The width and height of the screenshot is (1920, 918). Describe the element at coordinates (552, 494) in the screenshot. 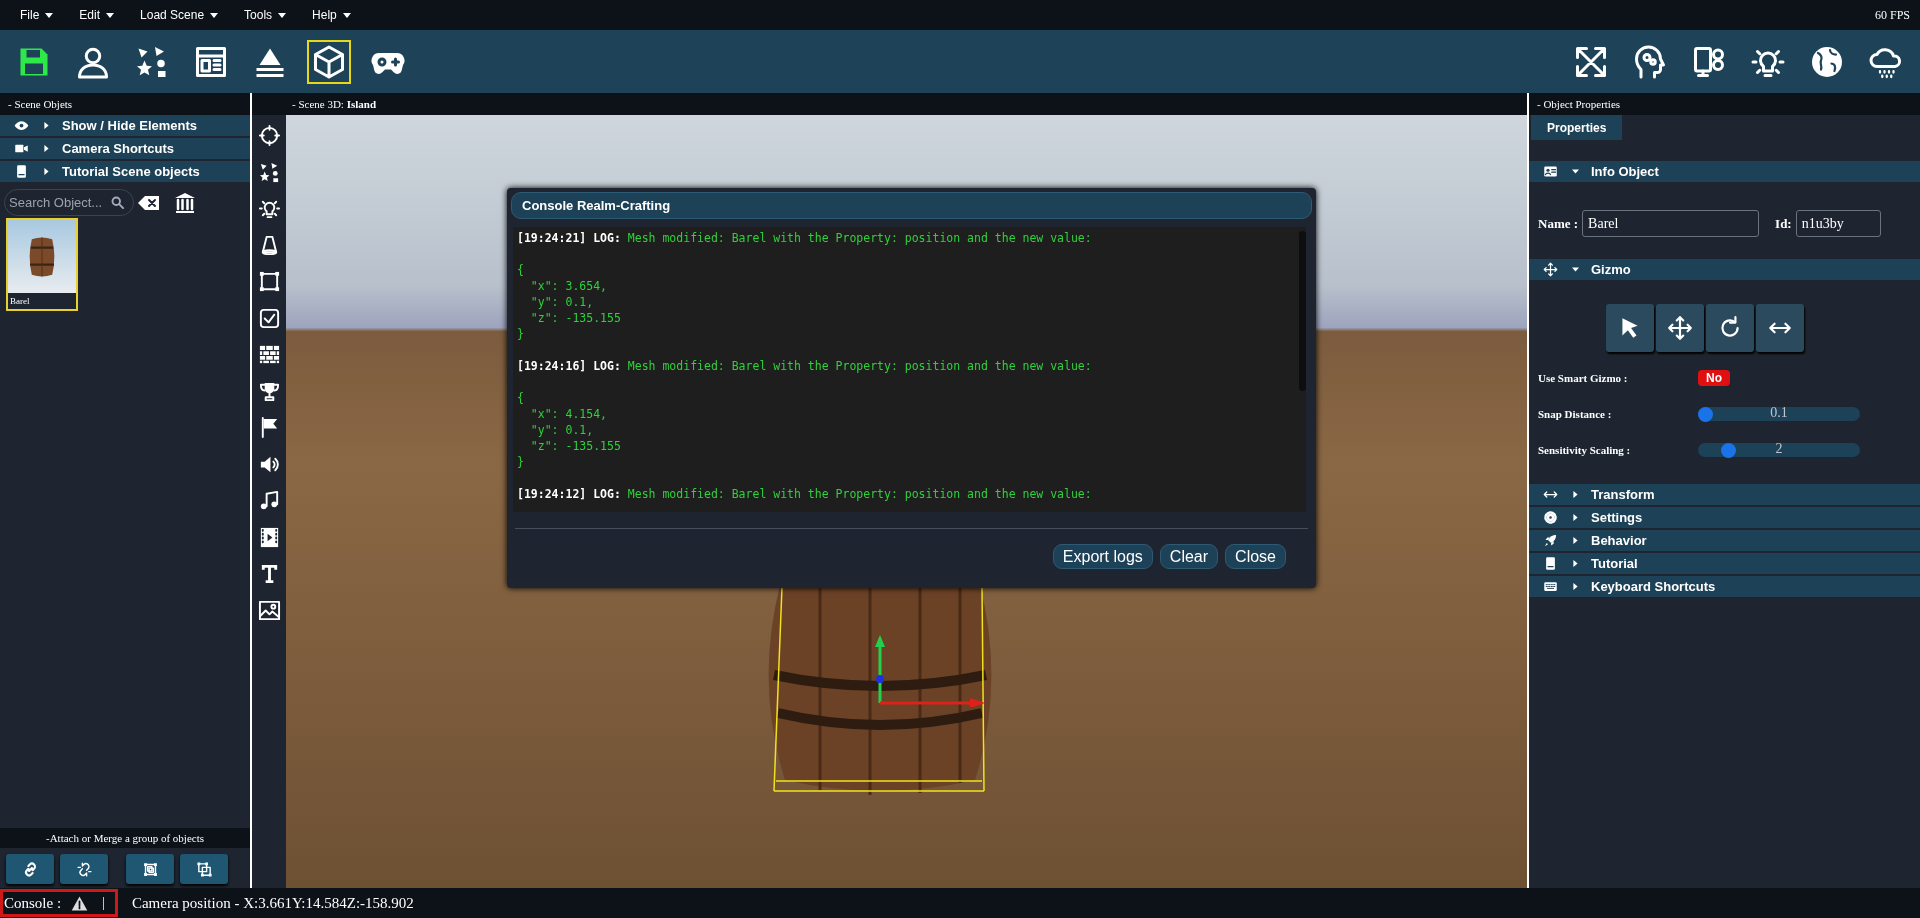

I see `log-timestamp: [19:24:12]` at that location.